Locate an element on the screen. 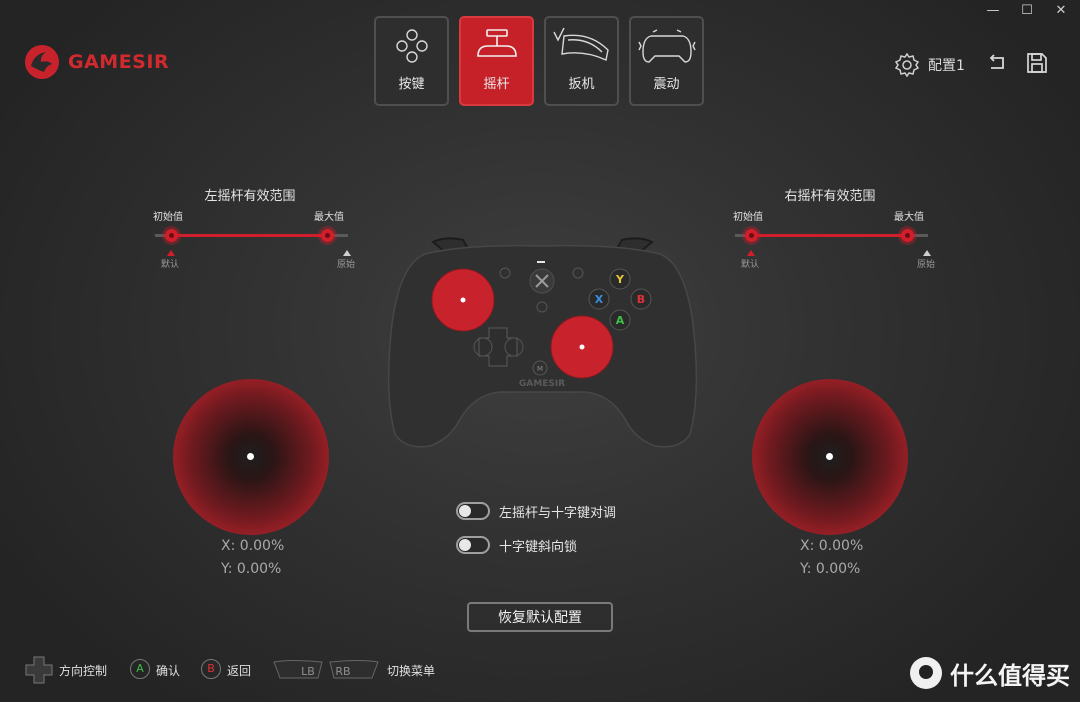  watermark-logo-icon is located at coordinates (926, 673).